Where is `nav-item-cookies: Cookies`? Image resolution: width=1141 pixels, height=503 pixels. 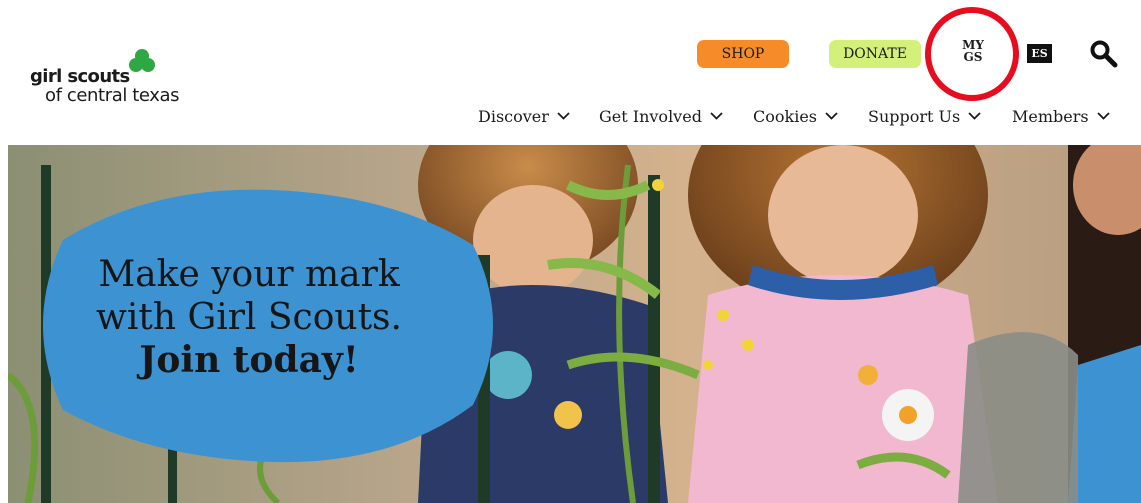 nav-item-cookies: Cookies is located at coordinates (795, 116).